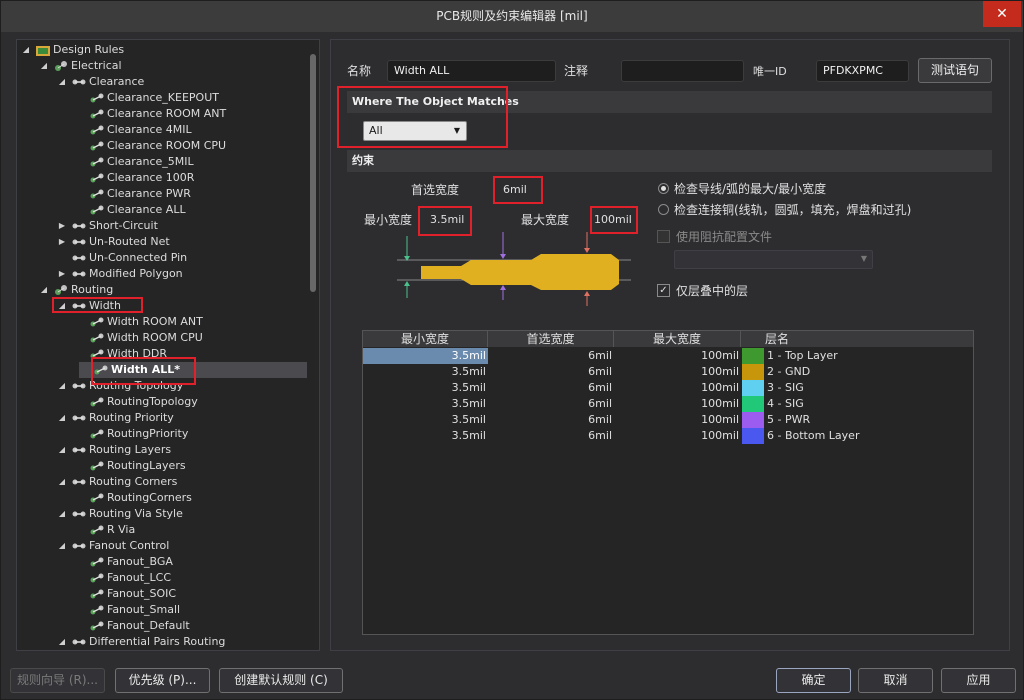 This screenshot has width=1024, height=700. What do you see at coordinates (162, 530) in the screenshot?
I see `tree-item: R Via` at bounding box center [162, 530].